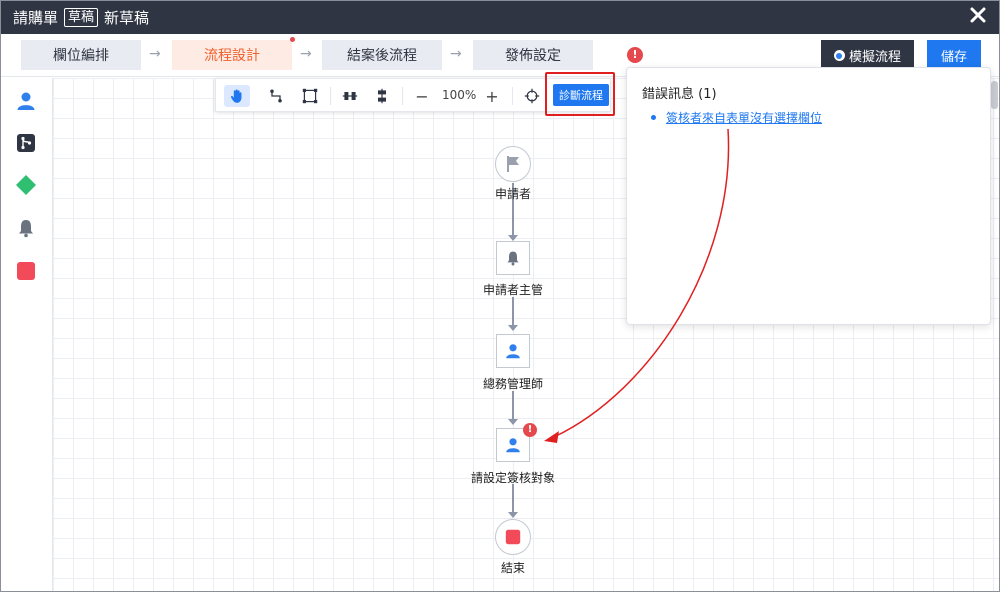 The width and height of the screenshot is (1000, 592). I want to click on align-horizontal-icon, so click(350, 96).